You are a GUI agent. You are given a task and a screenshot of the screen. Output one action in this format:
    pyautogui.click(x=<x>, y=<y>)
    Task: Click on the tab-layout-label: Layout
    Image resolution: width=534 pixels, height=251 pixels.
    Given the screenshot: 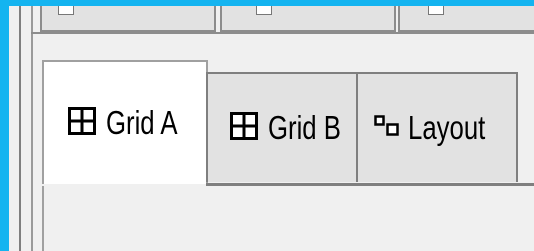 What is the action you would take?
    pyautogui.click(x=447, y=127)
    